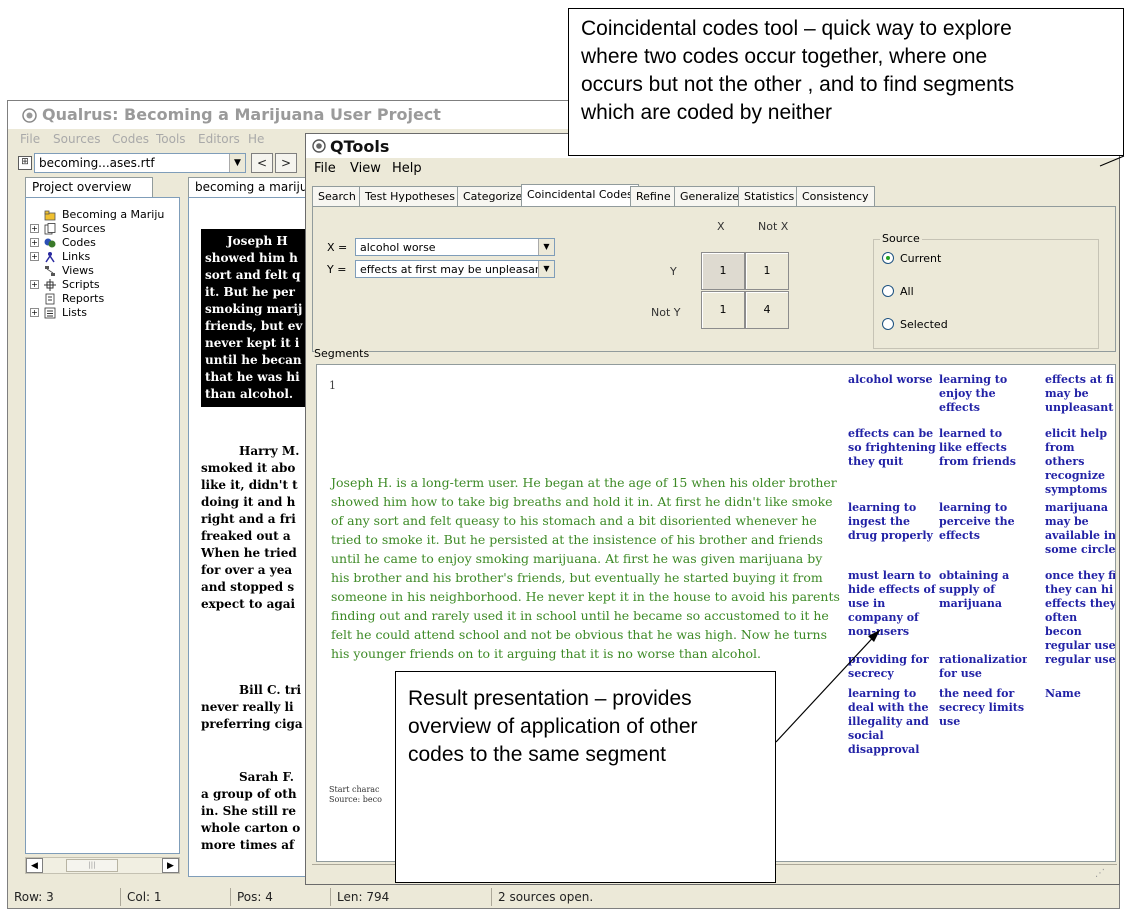 The height and width of the screenshot is (909, 1133). I want to click on applied-code-link: obtaining a supply of marijuana, so click(983, 590).